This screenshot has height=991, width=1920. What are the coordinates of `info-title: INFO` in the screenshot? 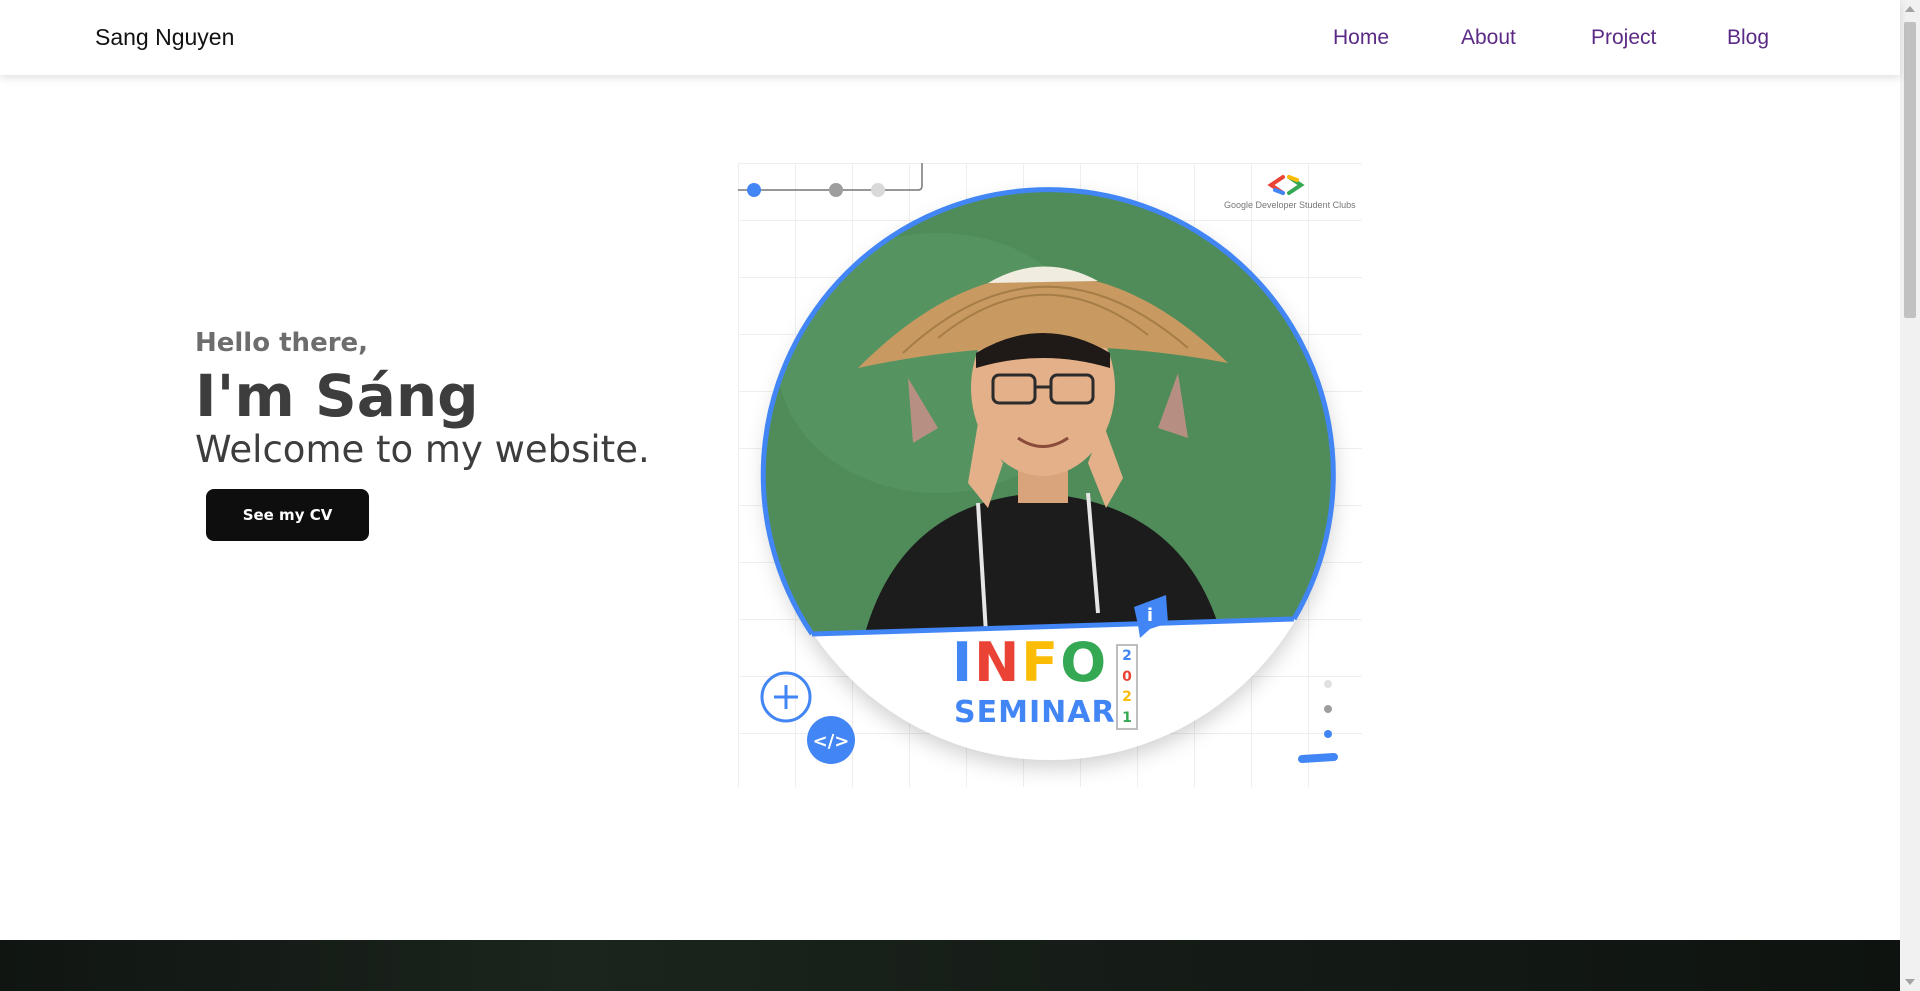 It's located at (1030, 663).